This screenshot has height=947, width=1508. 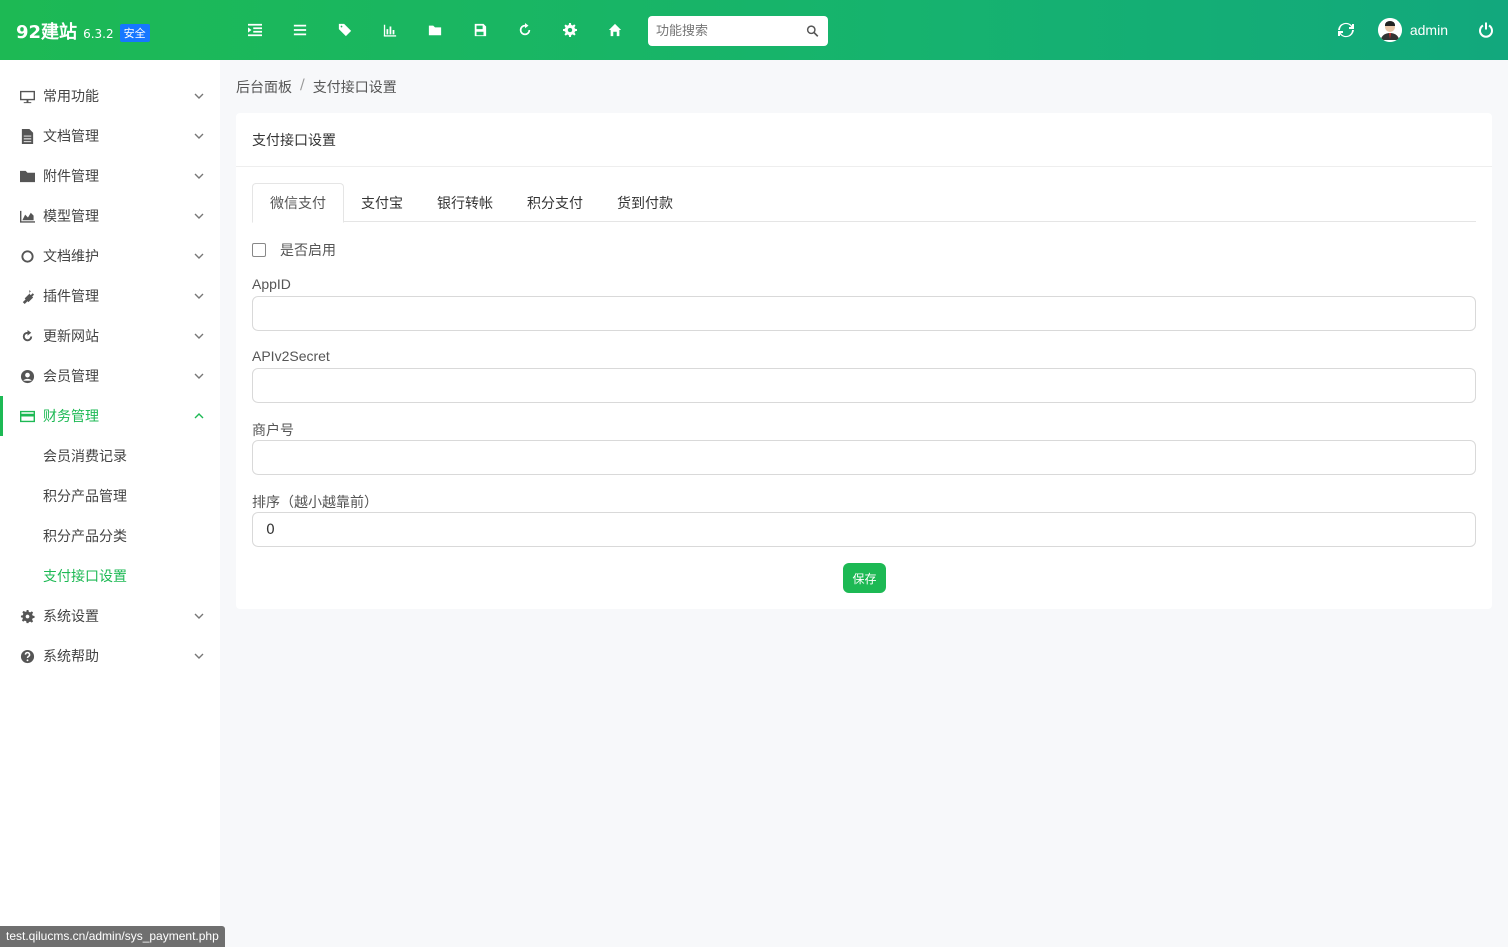 I want to click on enable-label: 是否启用, so click(x=308, y=251).